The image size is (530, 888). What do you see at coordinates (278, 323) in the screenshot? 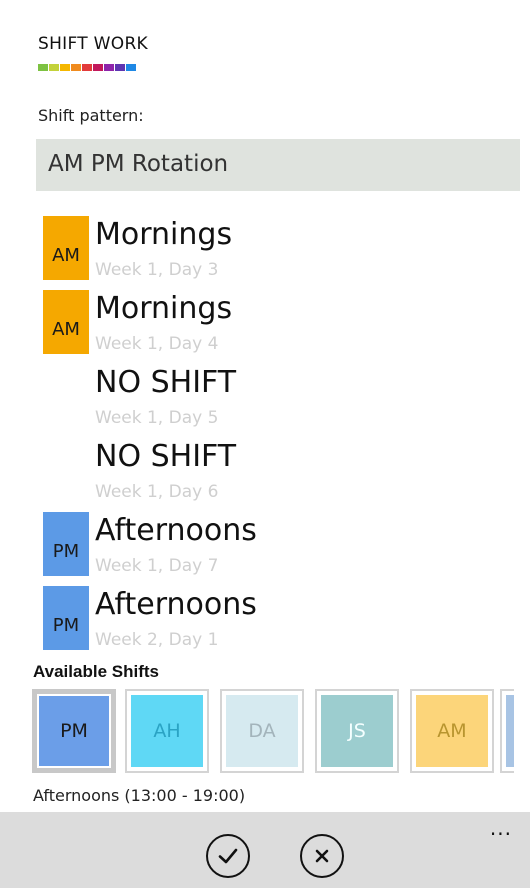
I see `shift-row: AM Mornings Week 1, Day 4` at bounding box center [278, 323].